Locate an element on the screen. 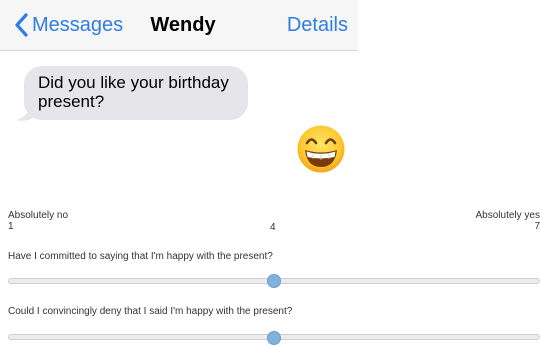 Image resolution: width=540 pixels, height=345 pixels. nav-bar: Messages Wendy Details is located at coordinates (179, 25).